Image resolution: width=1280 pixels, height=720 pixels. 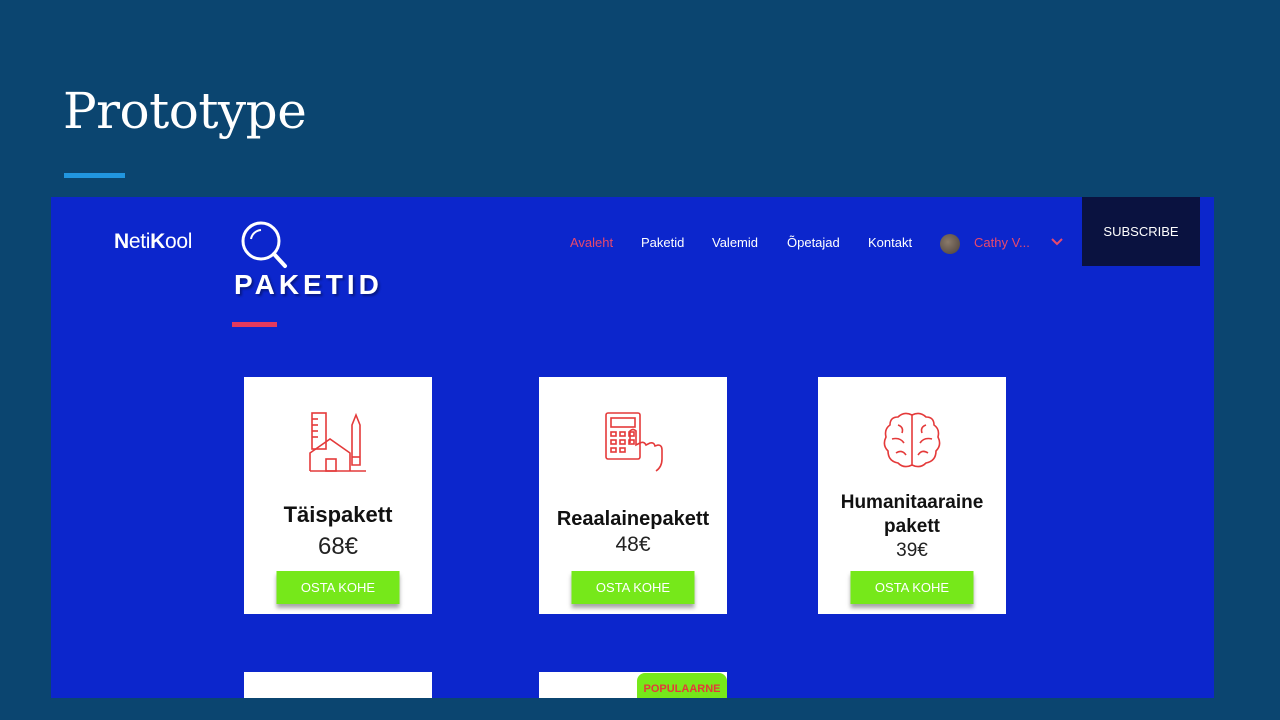 I want to click on nav-item-avaleht: Avaleht, so click(x=591, y=242).